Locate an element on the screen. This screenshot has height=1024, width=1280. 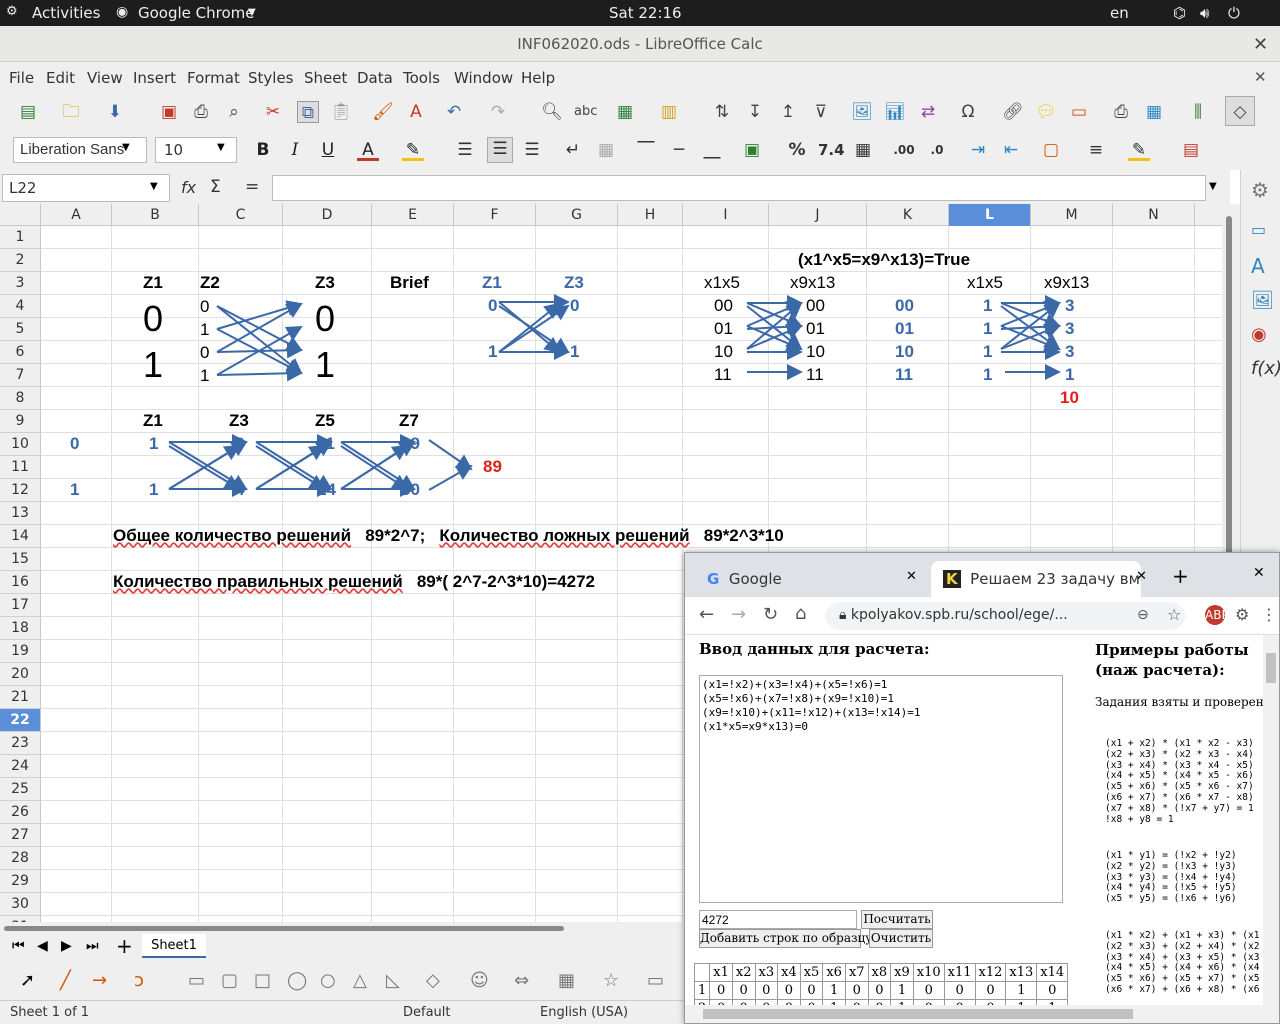
align-center-icon: ☰ is located at coordinates (500, 150).